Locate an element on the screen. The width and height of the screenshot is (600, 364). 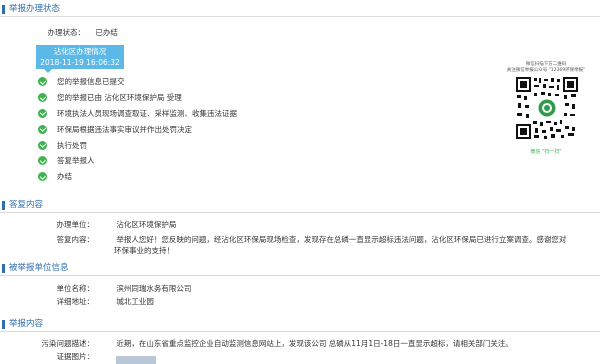
section-title-status: 举报办理状态 is located at coordinates (300, 10).